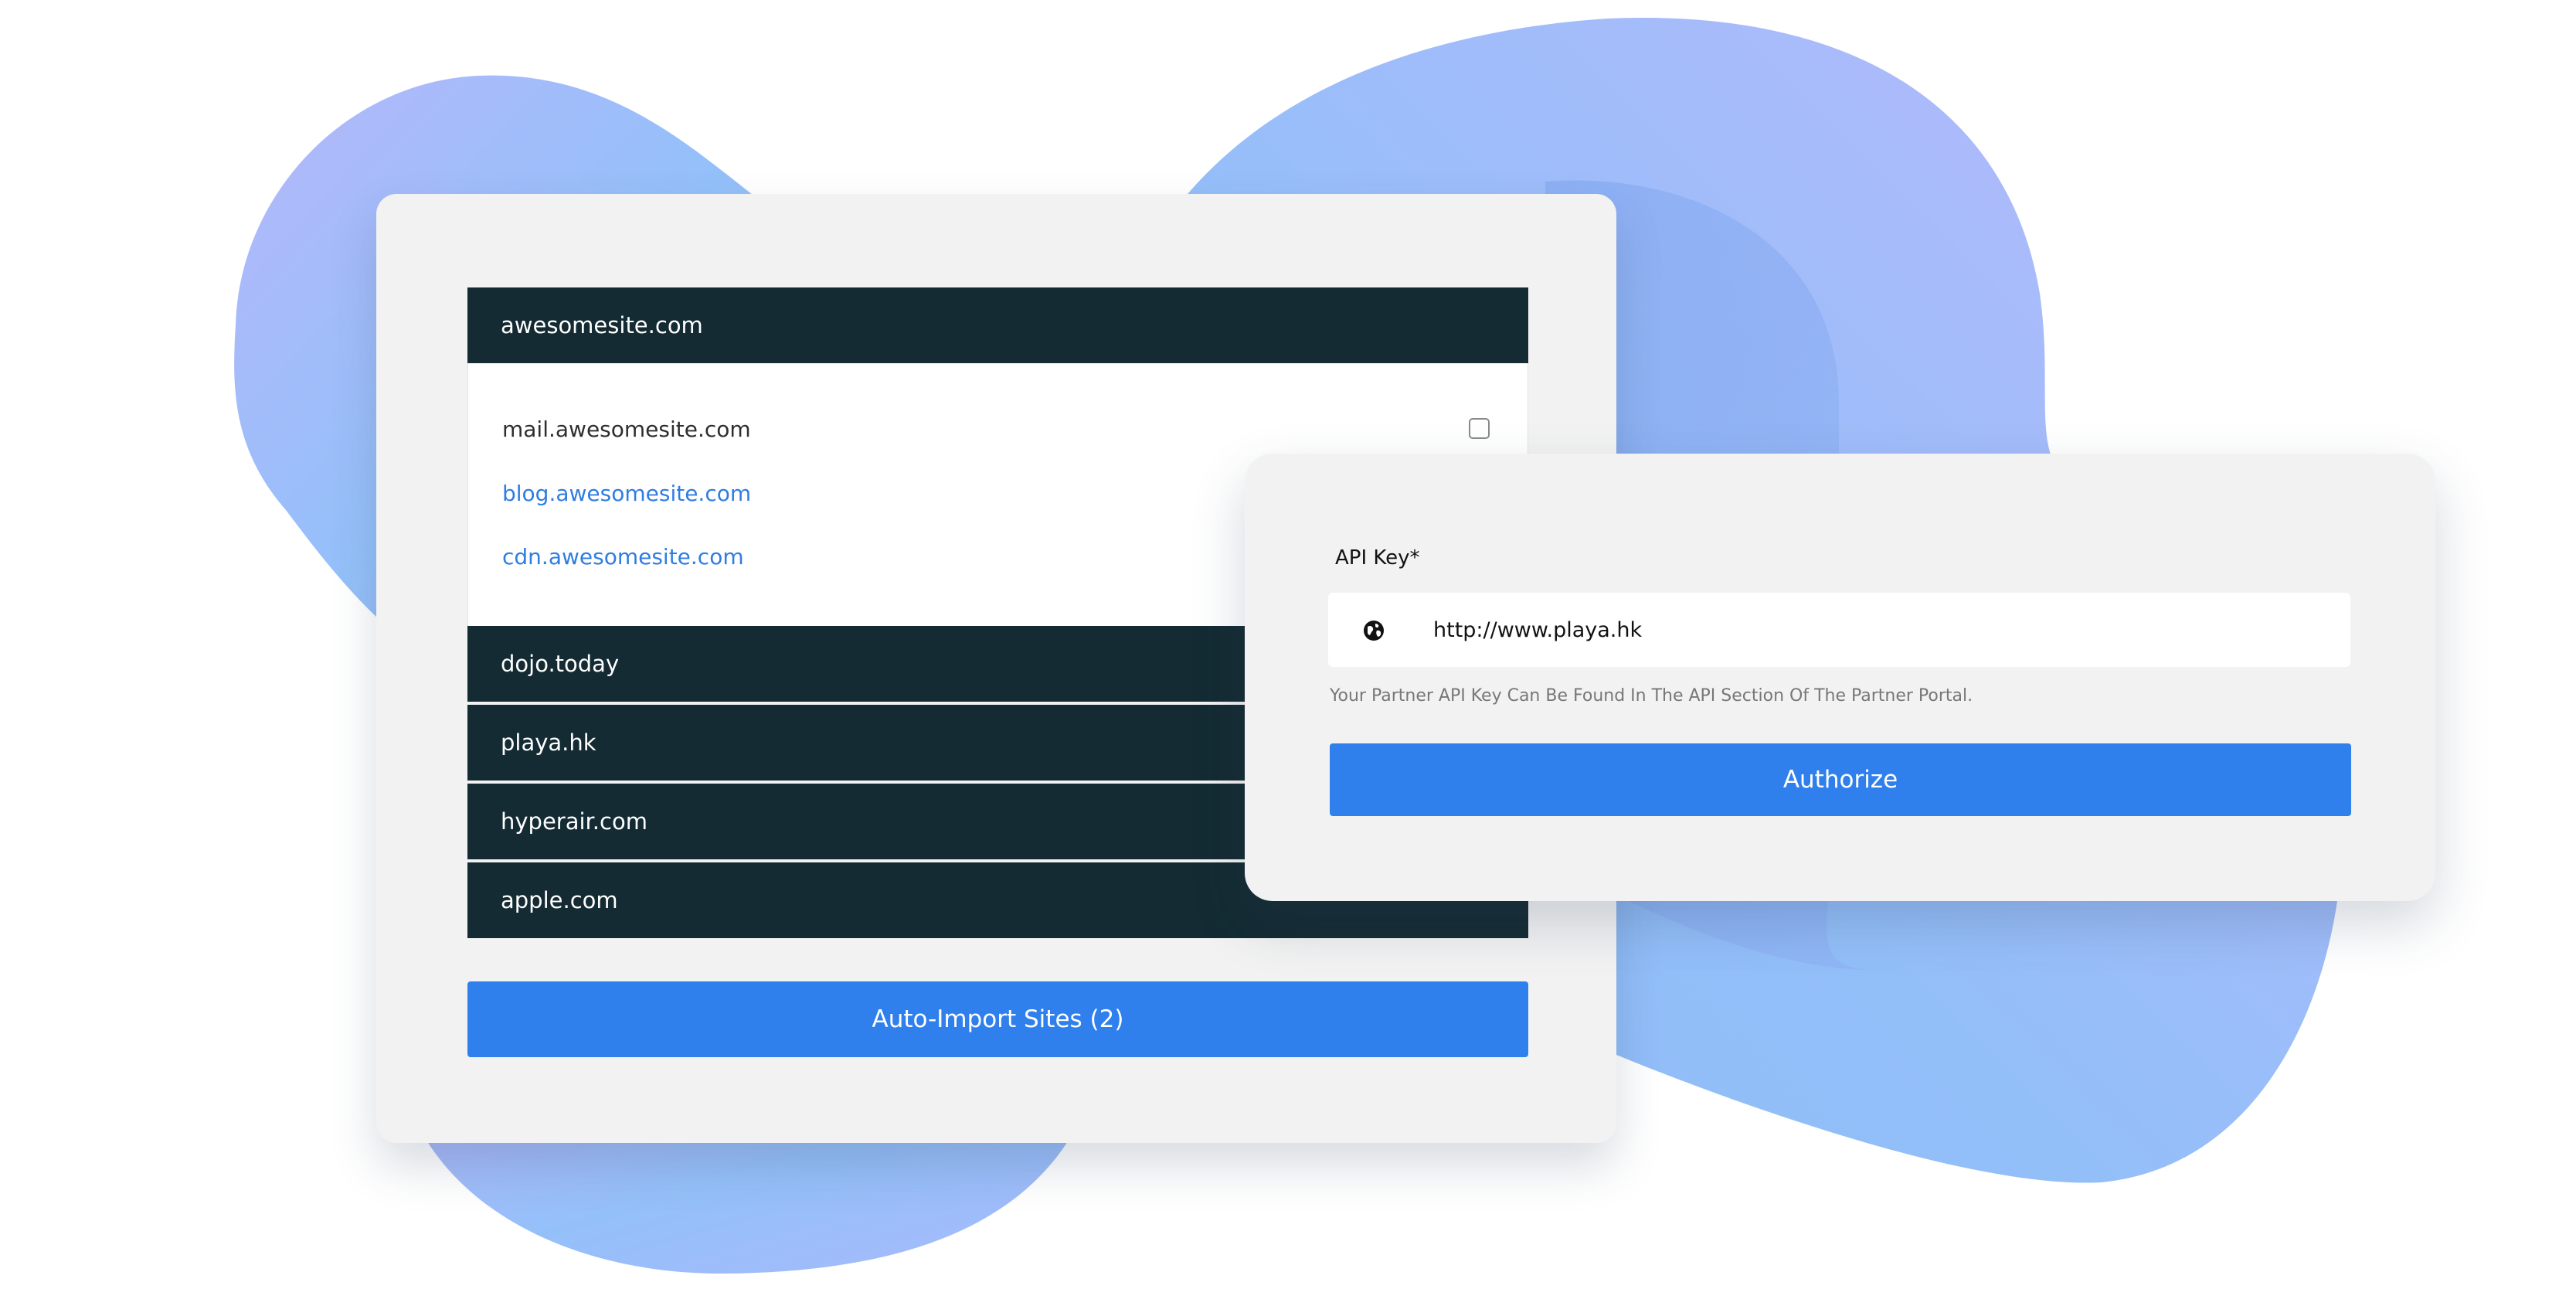 This screenshot has width=2576, height=1289. Describe the element at coordinates (997, 1019) in the screenshot. I see `auto-import-button: Auto-Import Sites (2)` at that location.